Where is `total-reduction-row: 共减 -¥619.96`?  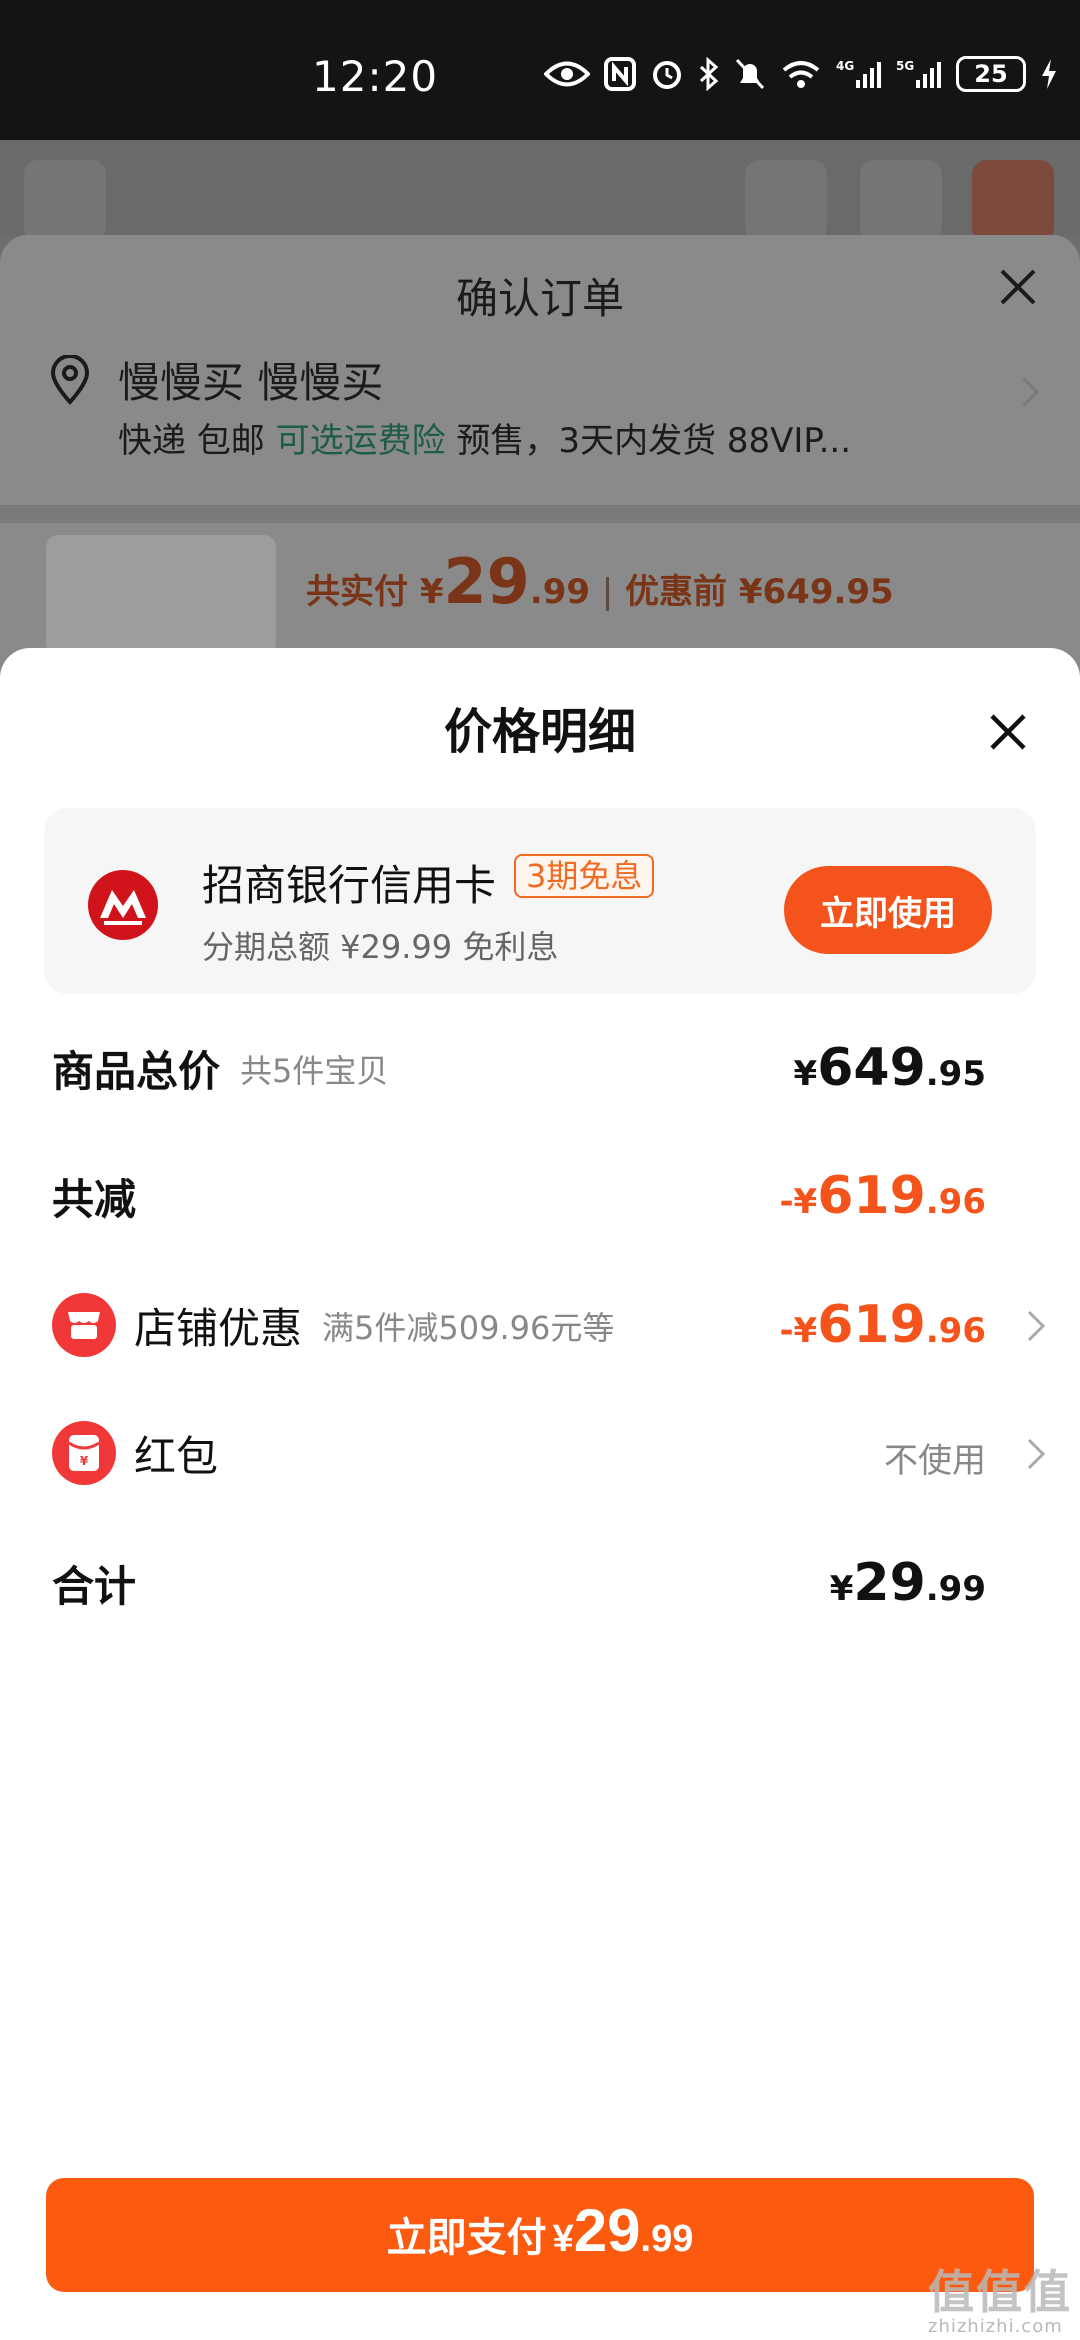
total-reduction-row: 共减 -¥619.96 is located at coordinates (540, 1206).